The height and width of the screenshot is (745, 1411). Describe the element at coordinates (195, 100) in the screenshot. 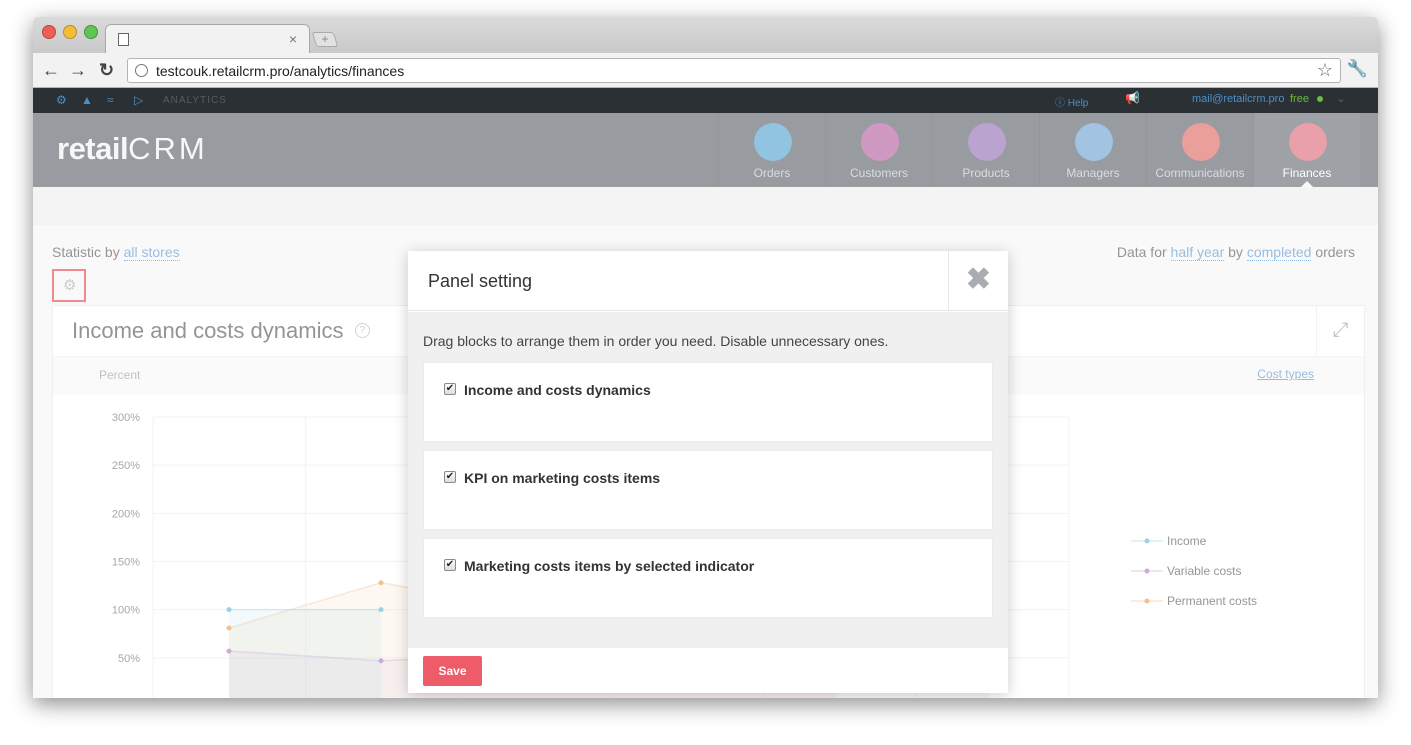

I see `section-label: ANALYTICS` at that location.